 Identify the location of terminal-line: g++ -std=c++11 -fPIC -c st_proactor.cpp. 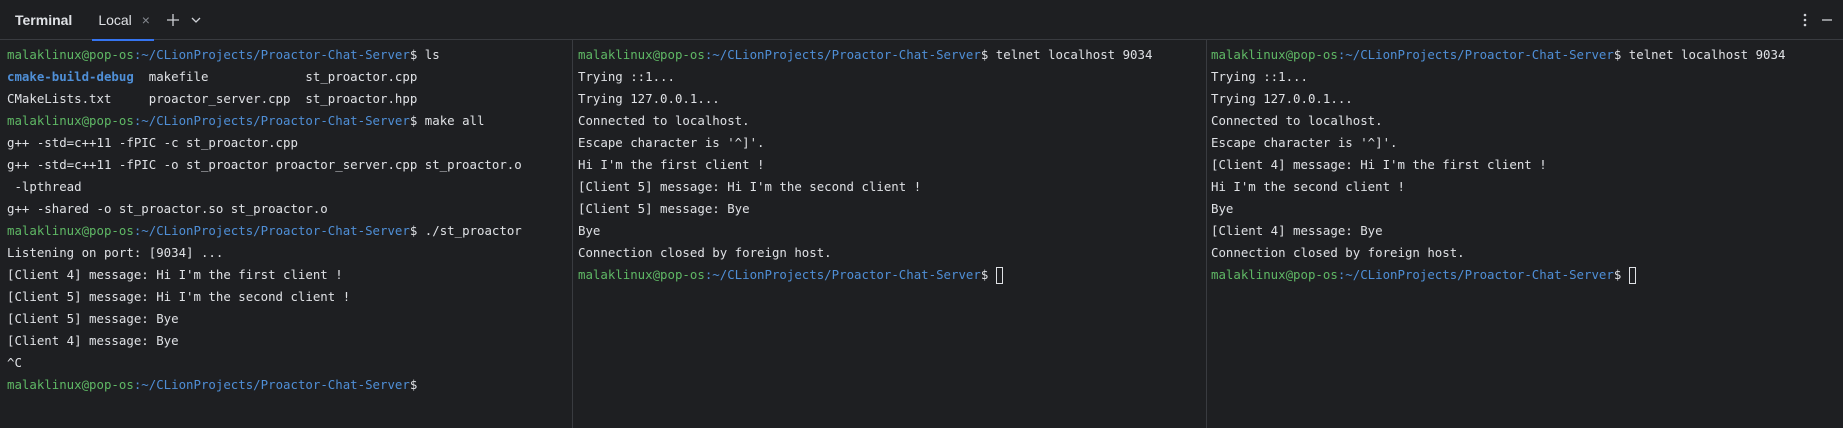
(152, 142).